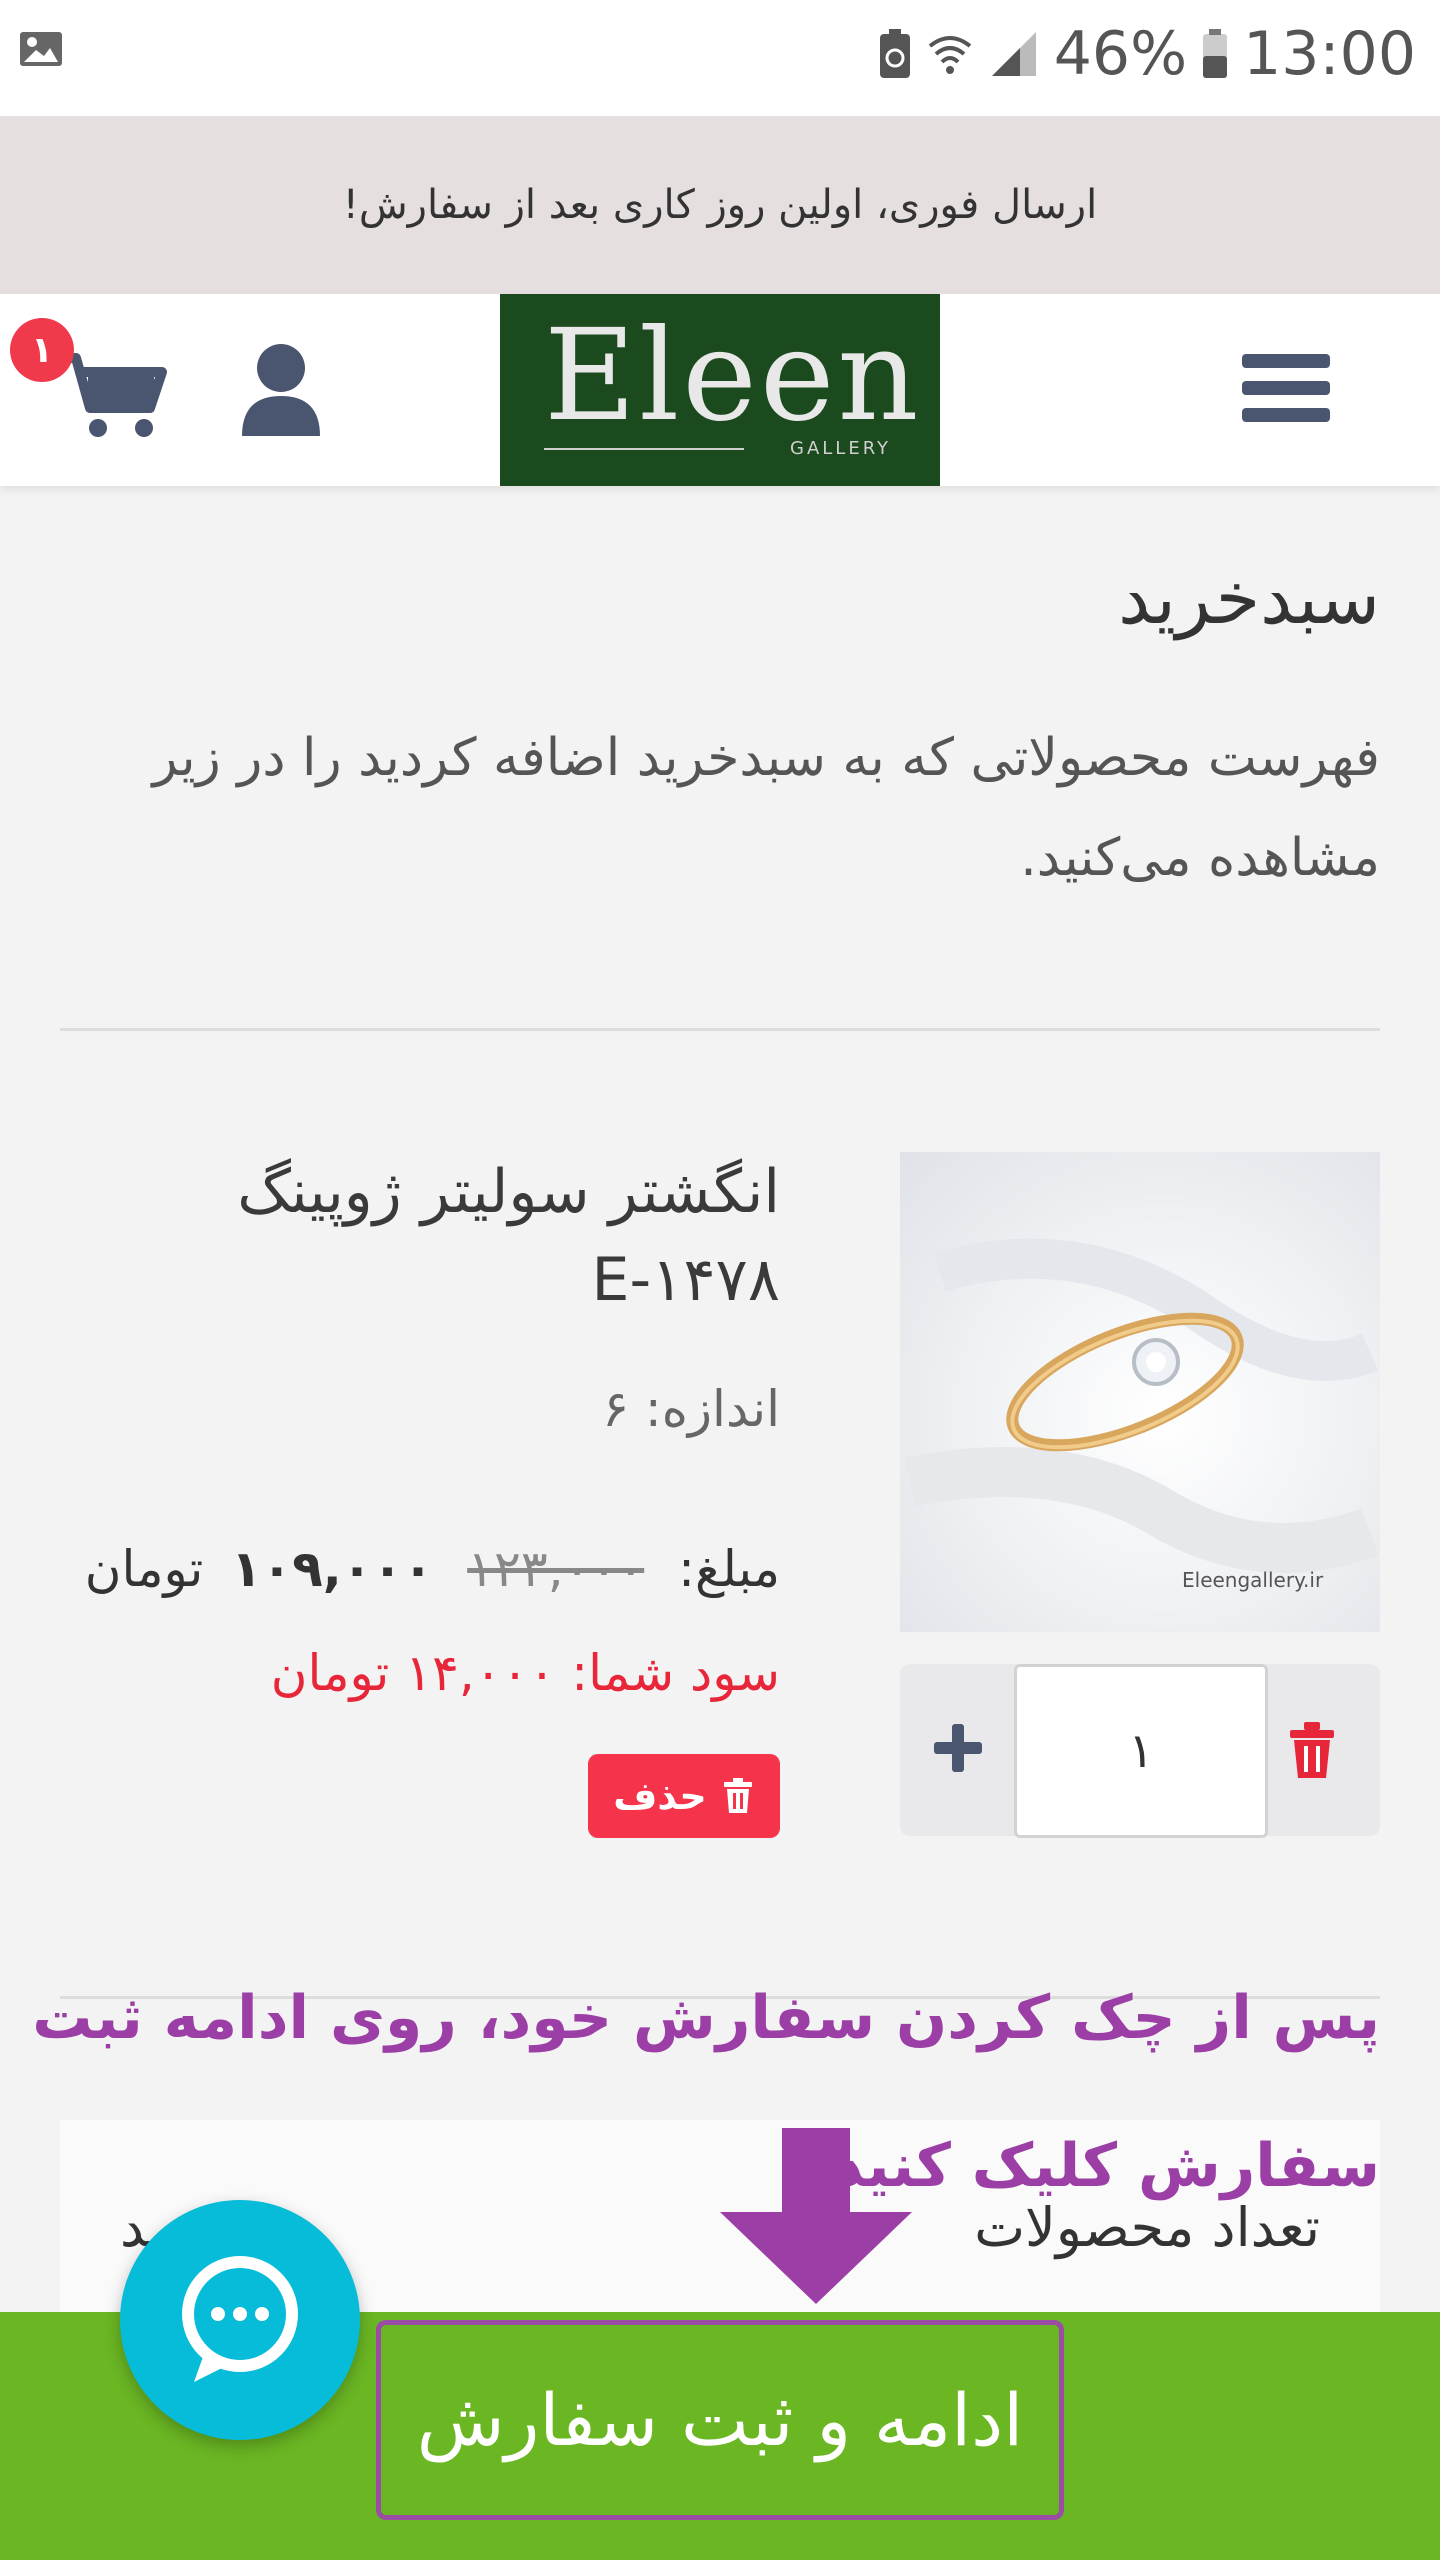 Image resolution: width=1440 pixels, height=2560 pixels. Describe the element at coordinates (1120, 54) in the screenshot. I see `battery-percent: 46%` at that location.